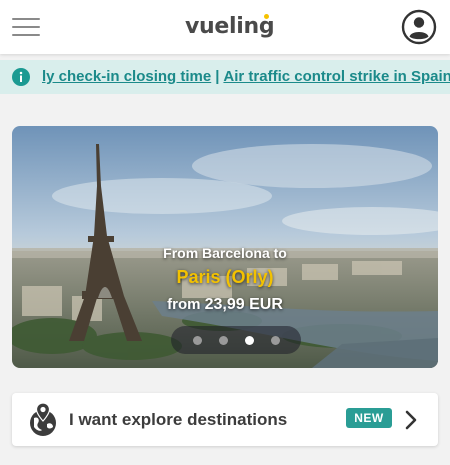  What do you see at coordinates (249, 340) in the screenshot?
I see `carousel-dot-active` at bounding box center [249, 340].